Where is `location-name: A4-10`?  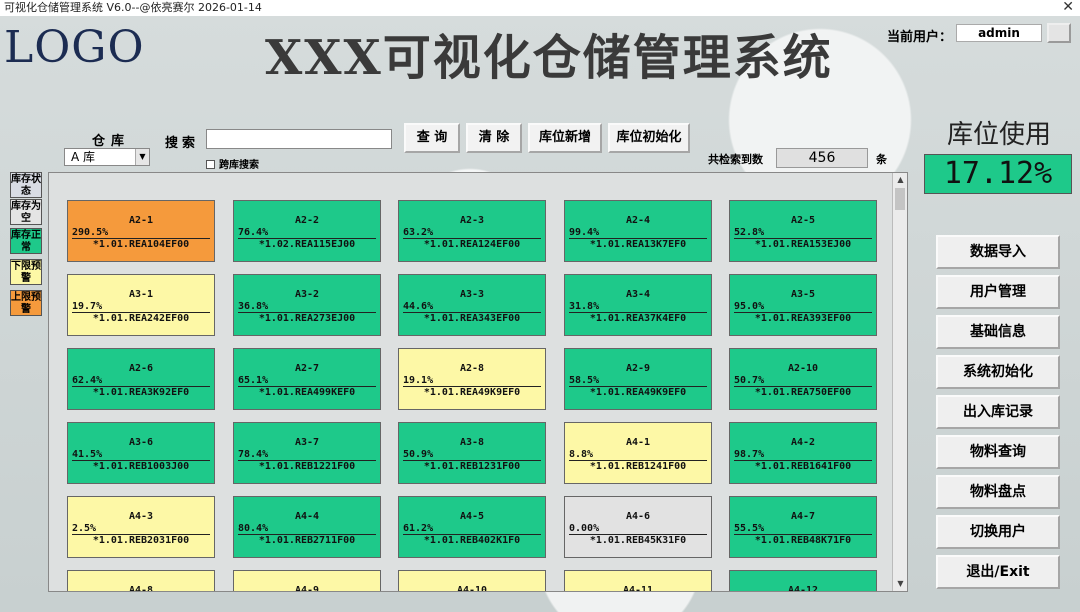
location-name: A4-10 is located at coordinates (472, 588).